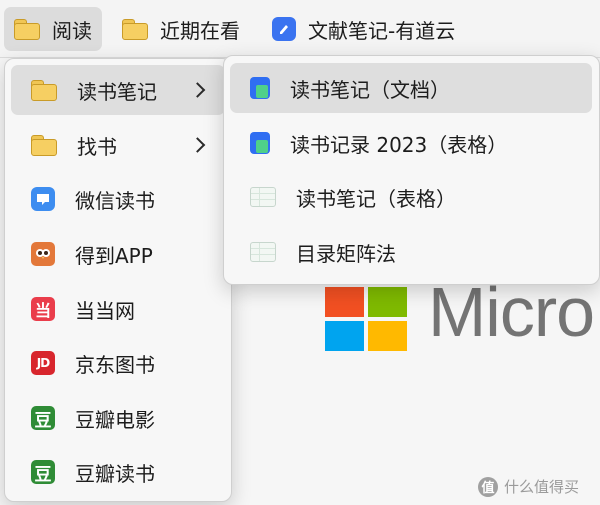  Describe the element at coordinates (488, 486) in the screenshot. I see `smzdm-logo-icon: 值` at that location.